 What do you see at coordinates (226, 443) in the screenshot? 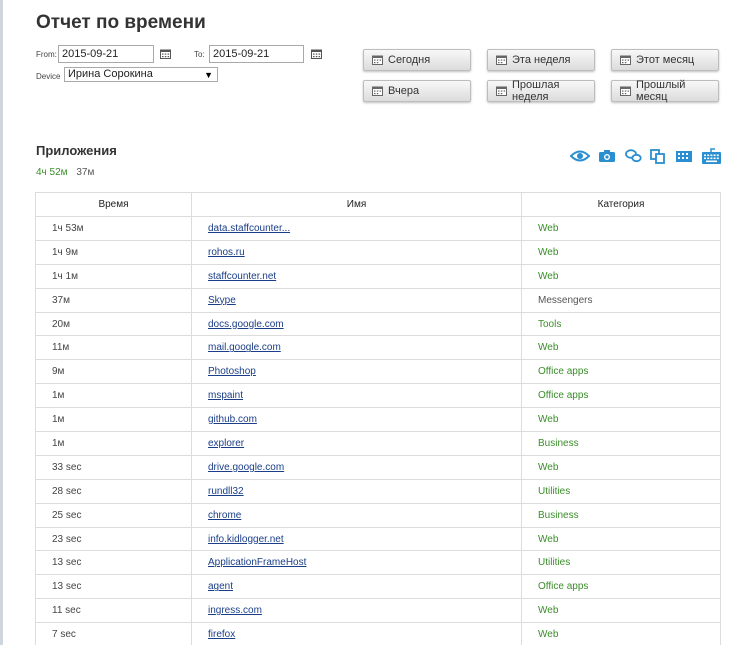
I see `app-name-link: explorer` at bounding box center [226, 443].